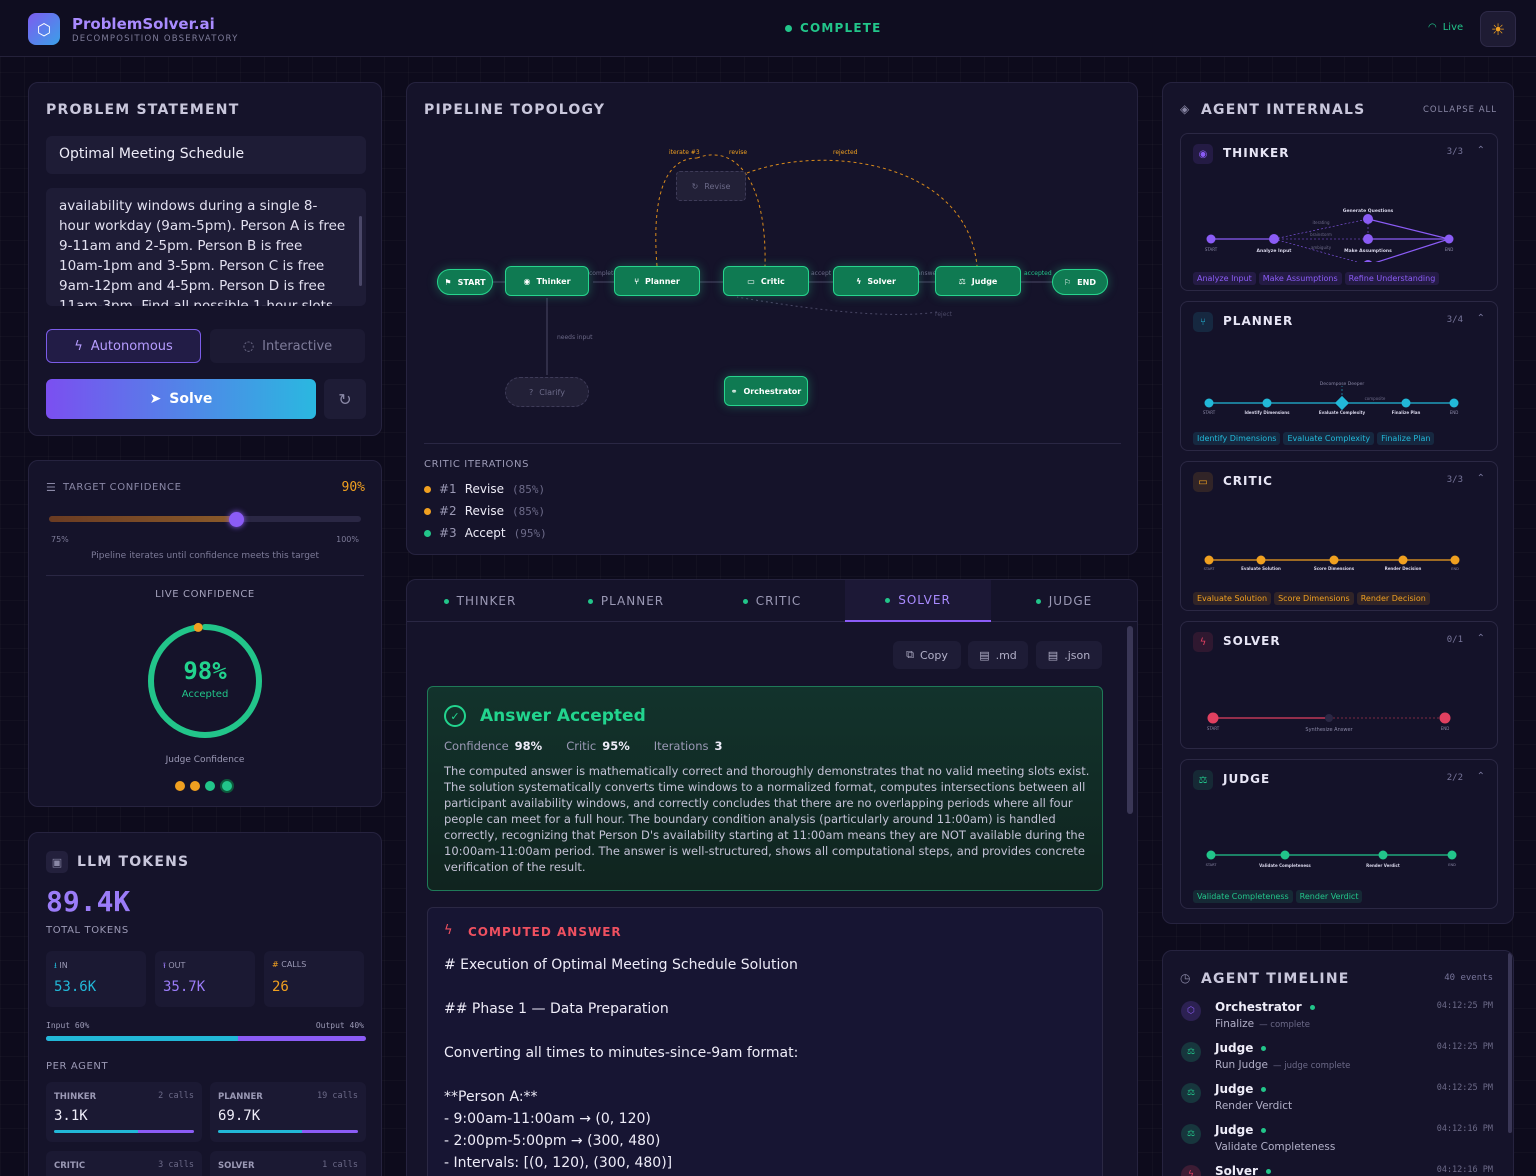  What do you see at coordinates (240, 1097) in the screenshot?
I see `agent-token-name: PLANNER` at bounding box center [240, 1097].